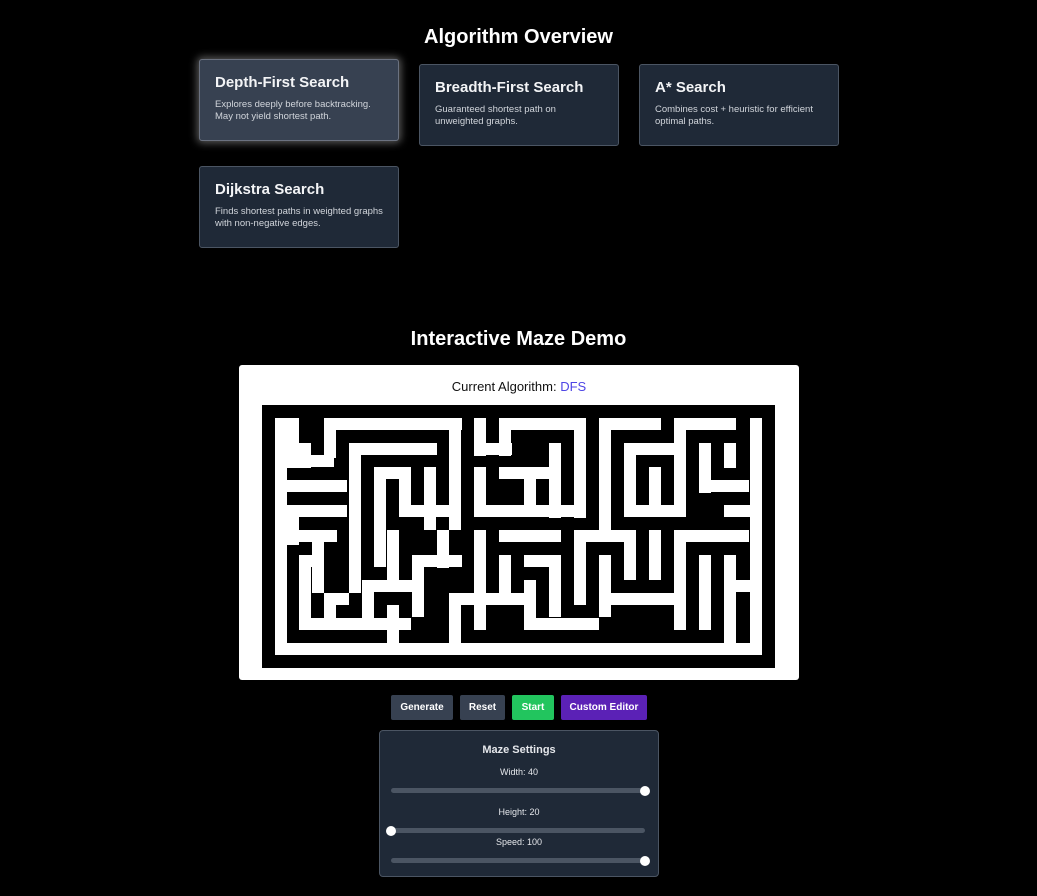  I want to click on card-title: Dijkstra Search, so click(270, 189).